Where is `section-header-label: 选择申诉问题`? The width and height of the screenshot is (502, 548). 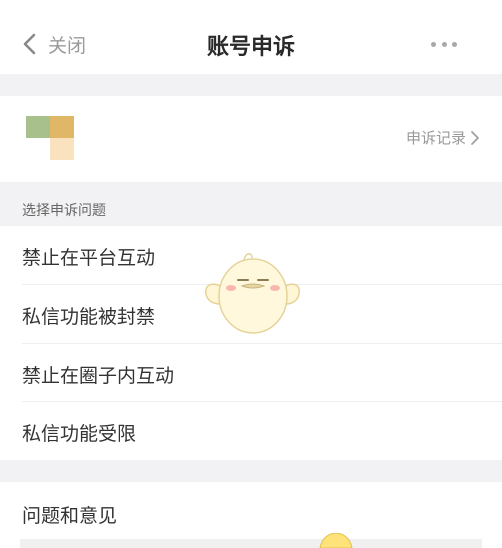 section-header-label: 选择申诉问题 is located at coordinates (64, 211).